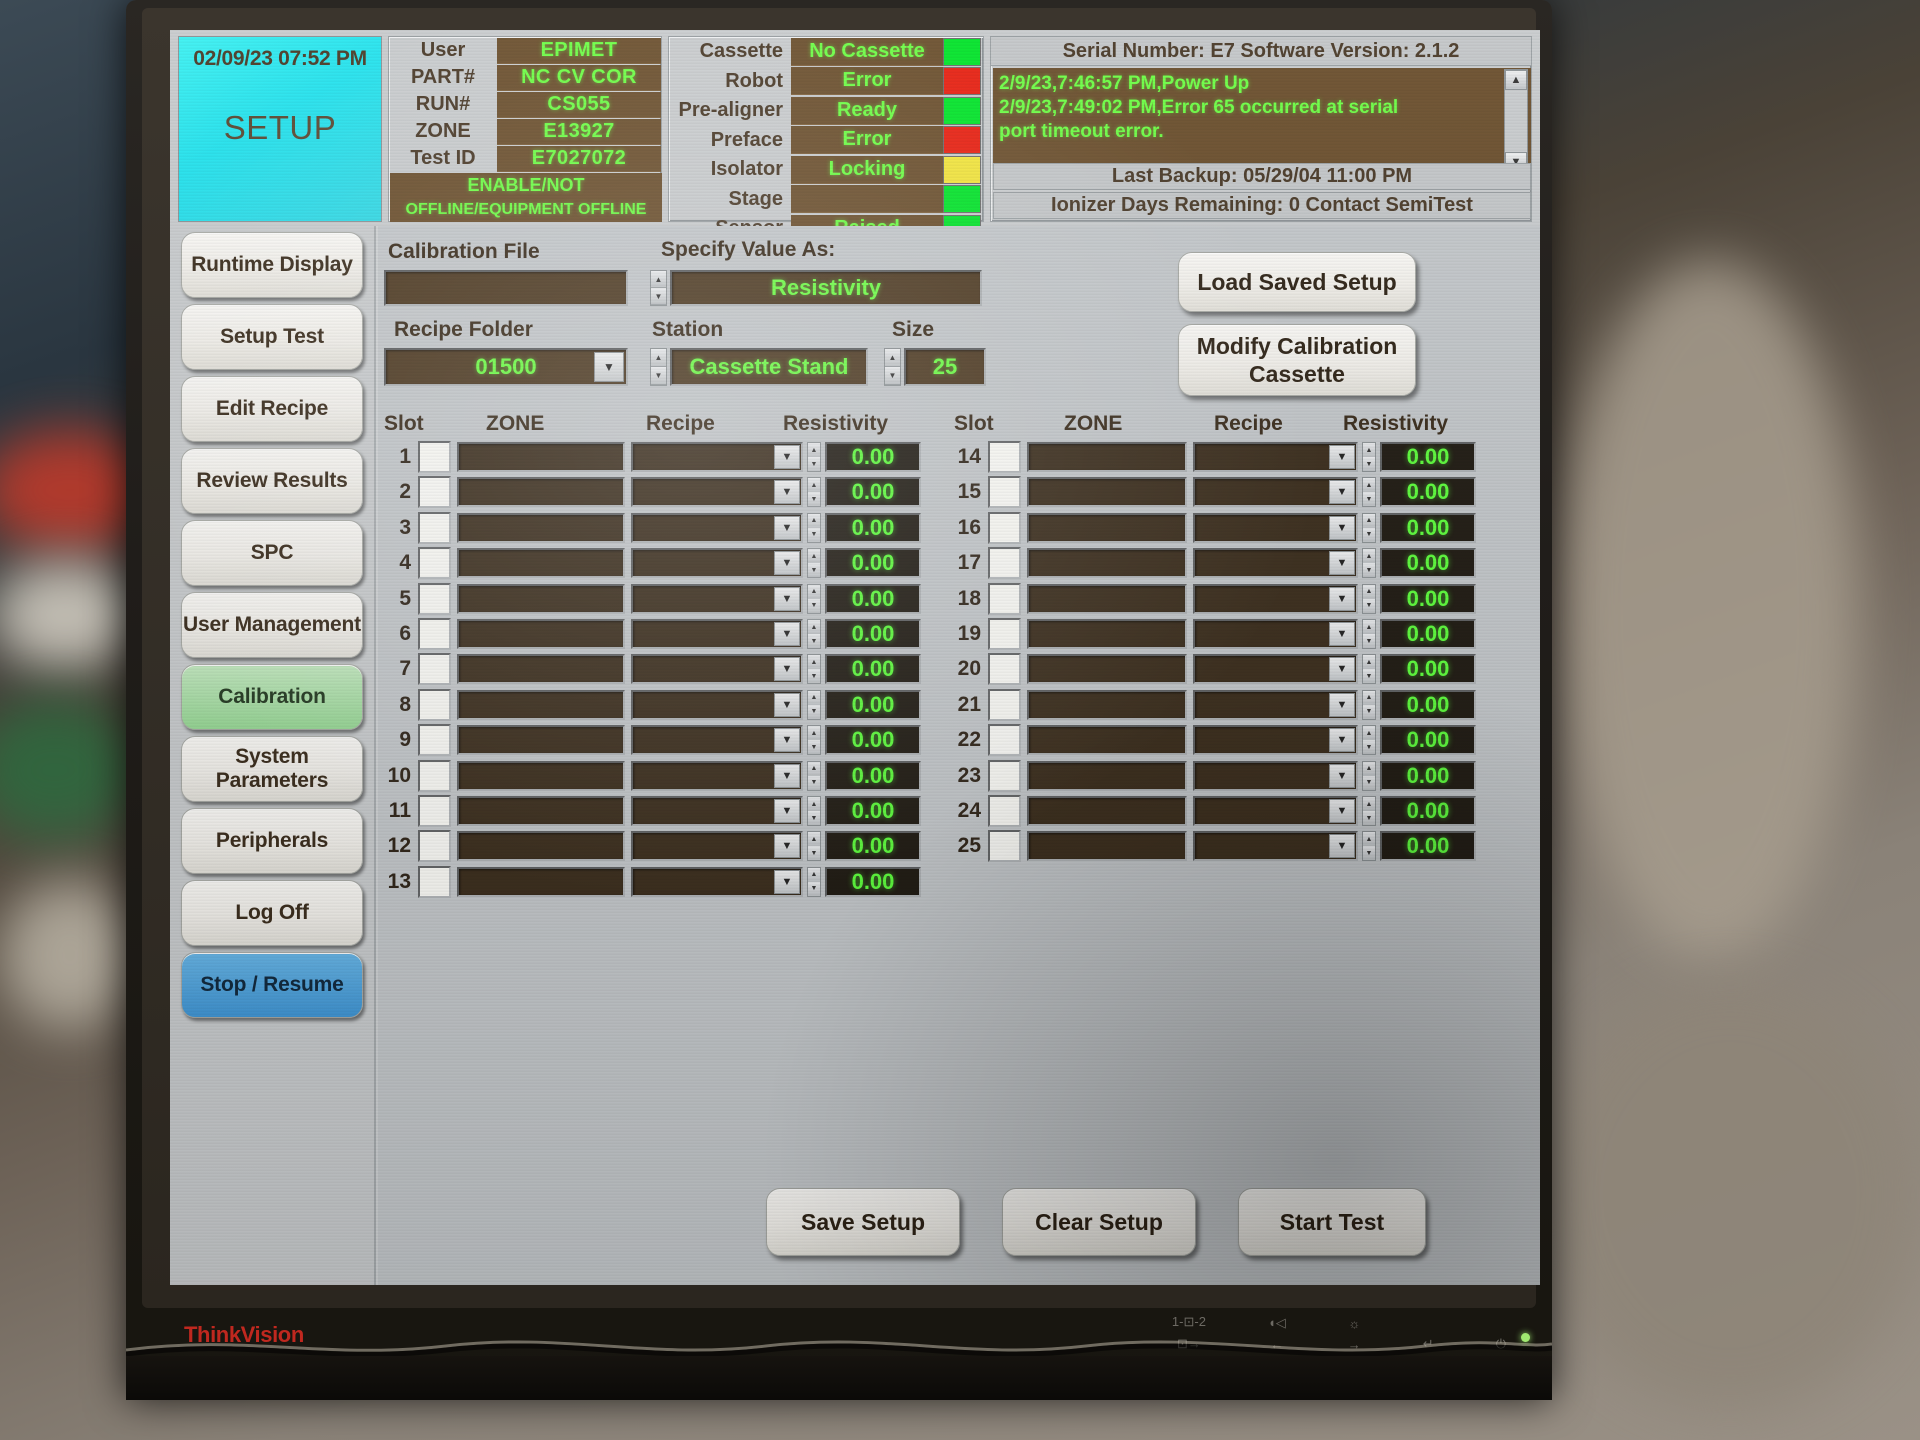 This screenshot has width=1920, height=1440. I want to click on sidebar-item-spc: SPC, so click(272, 553).